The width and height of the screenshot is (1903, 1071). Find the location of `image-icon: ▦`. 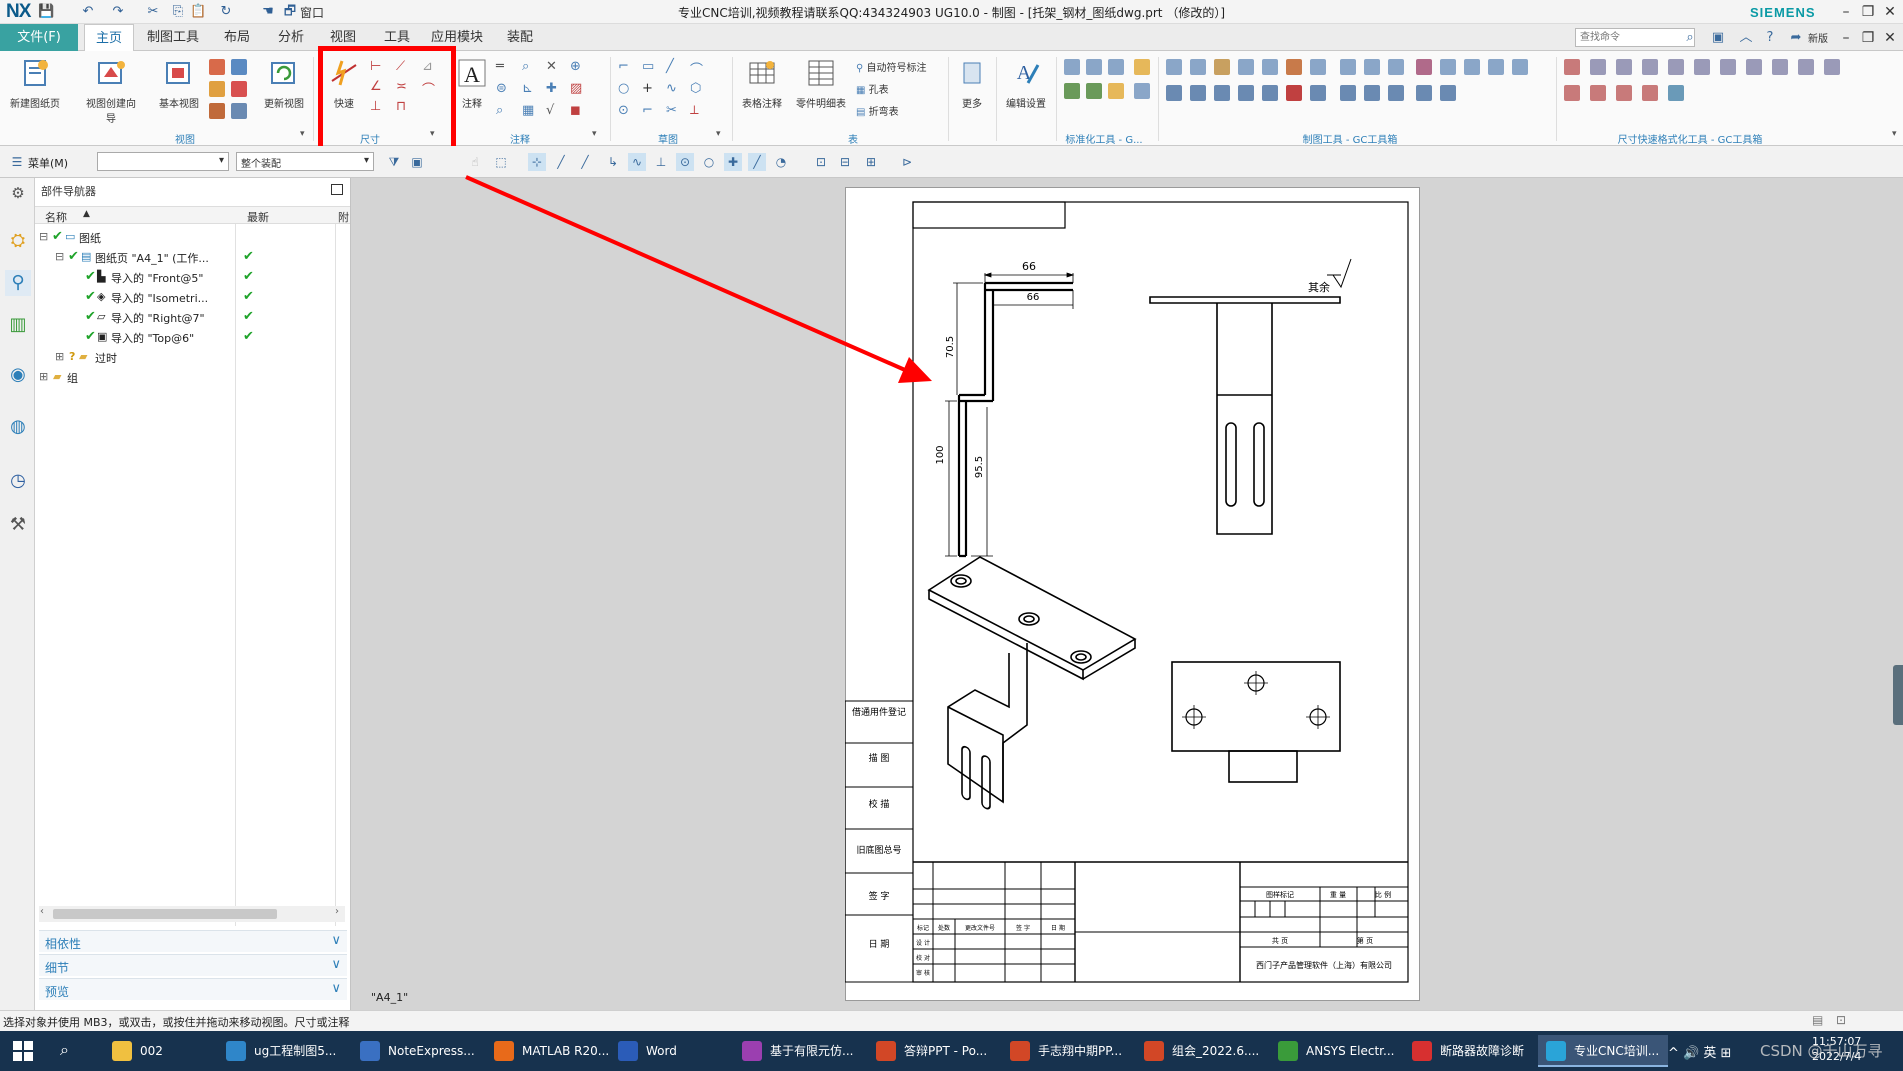

image-icon: ▦ is located at coordinates (528, 110).